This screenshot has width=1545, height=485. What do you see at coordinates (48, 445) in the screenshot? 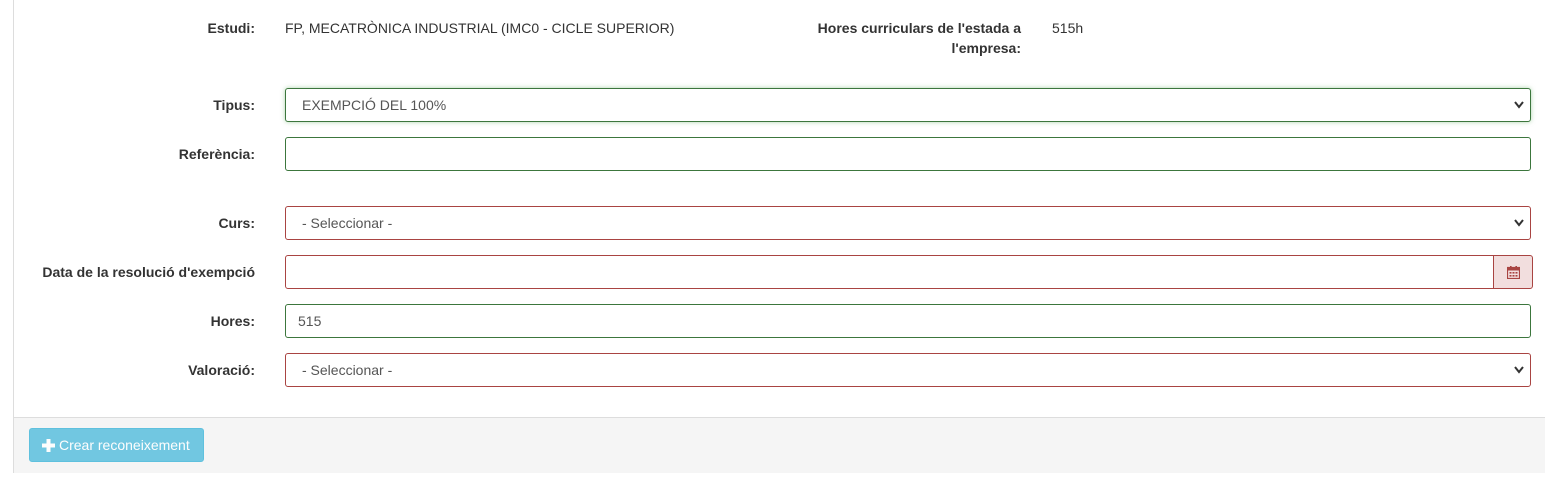
I see `plus-icon` at bounding box center [48, 445].